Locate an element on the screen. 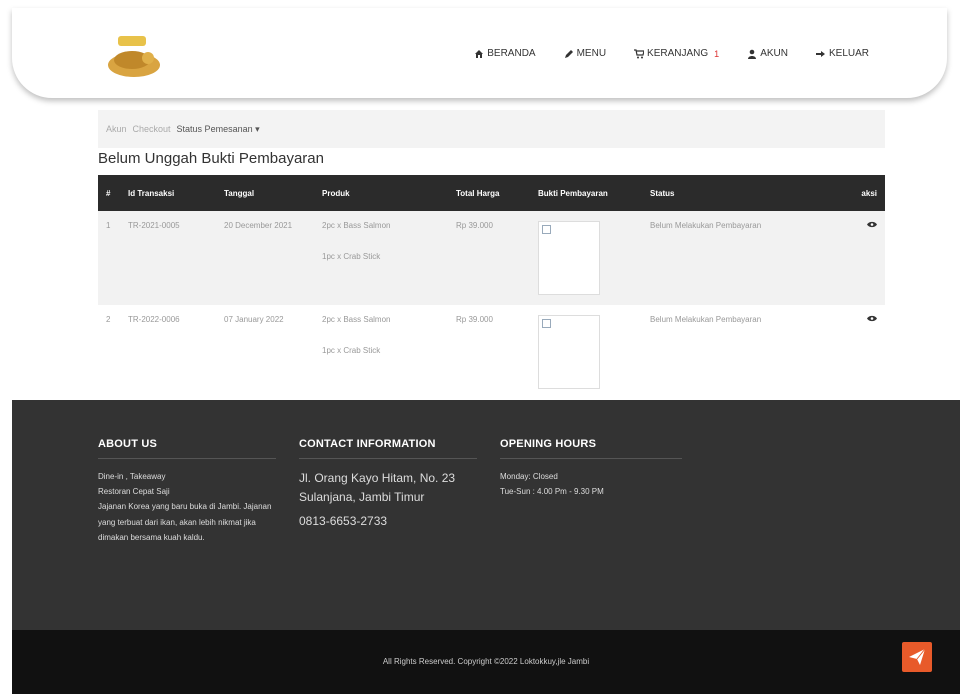  cart-count-badge: 1 is located at coordinates (717, 53).